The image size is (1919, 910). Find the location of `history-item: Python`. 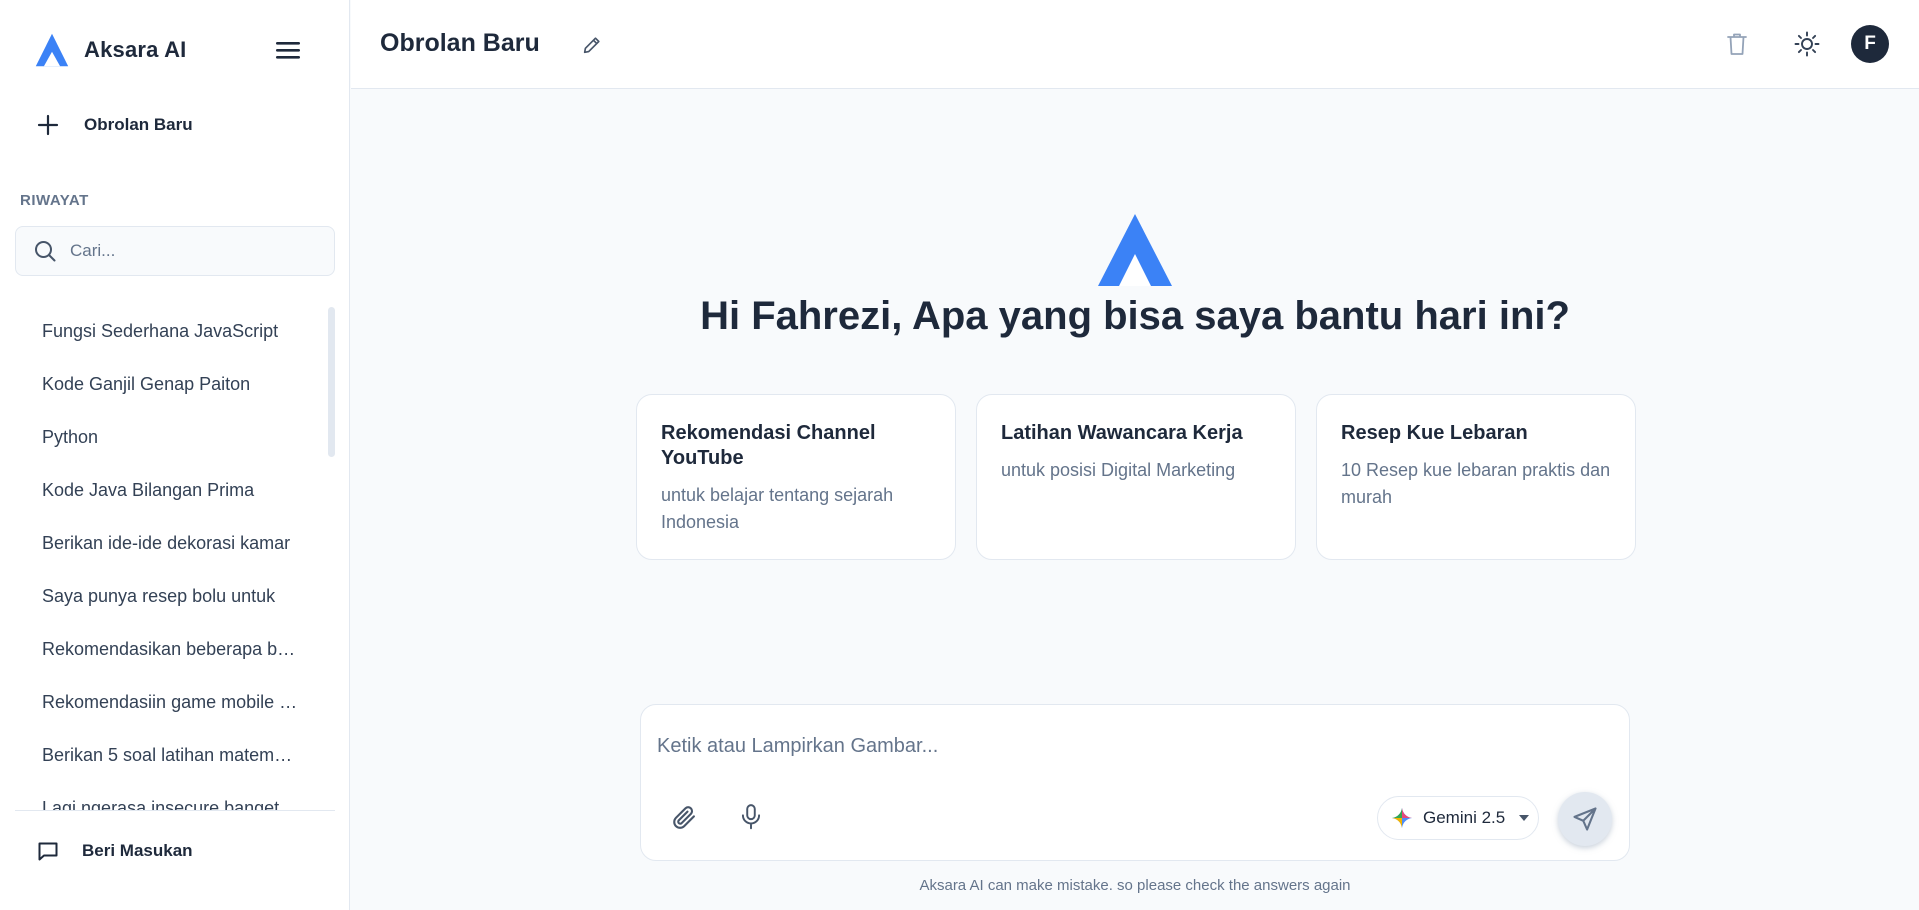

history-item: Python is located at coordinates (167, 437).